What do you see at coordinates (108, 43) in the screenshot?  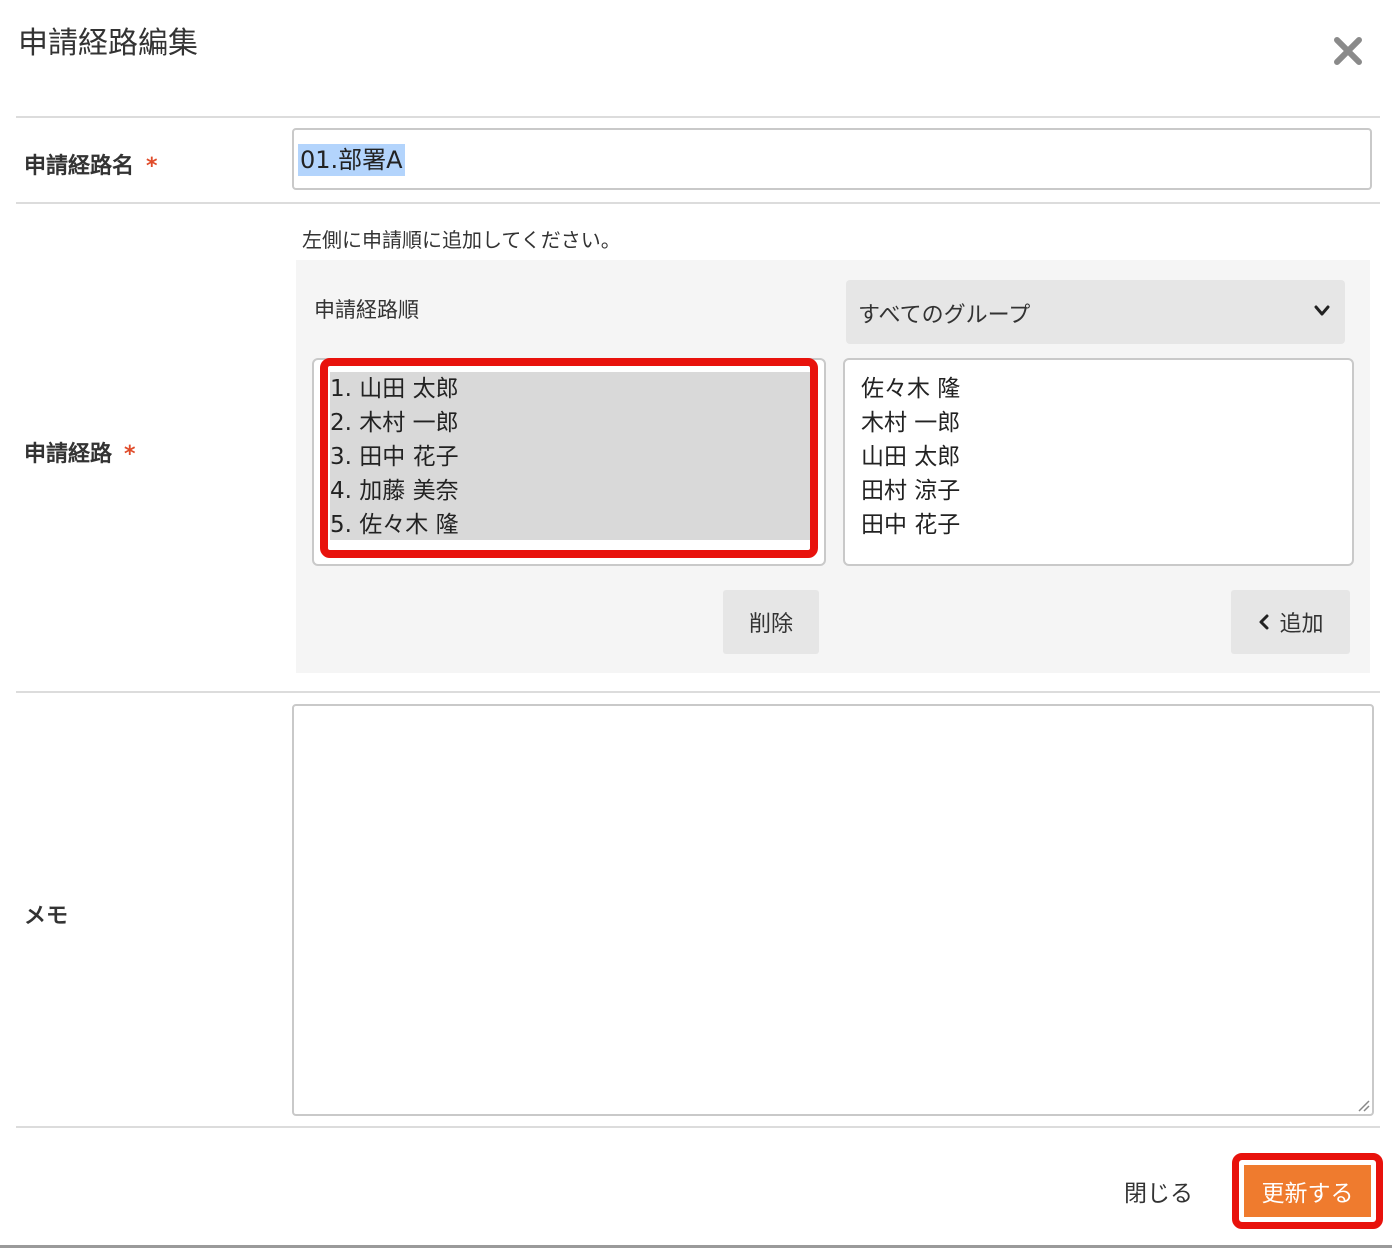 I see `dialog-title: 申請経路編集` at bounding box center [108, 43].